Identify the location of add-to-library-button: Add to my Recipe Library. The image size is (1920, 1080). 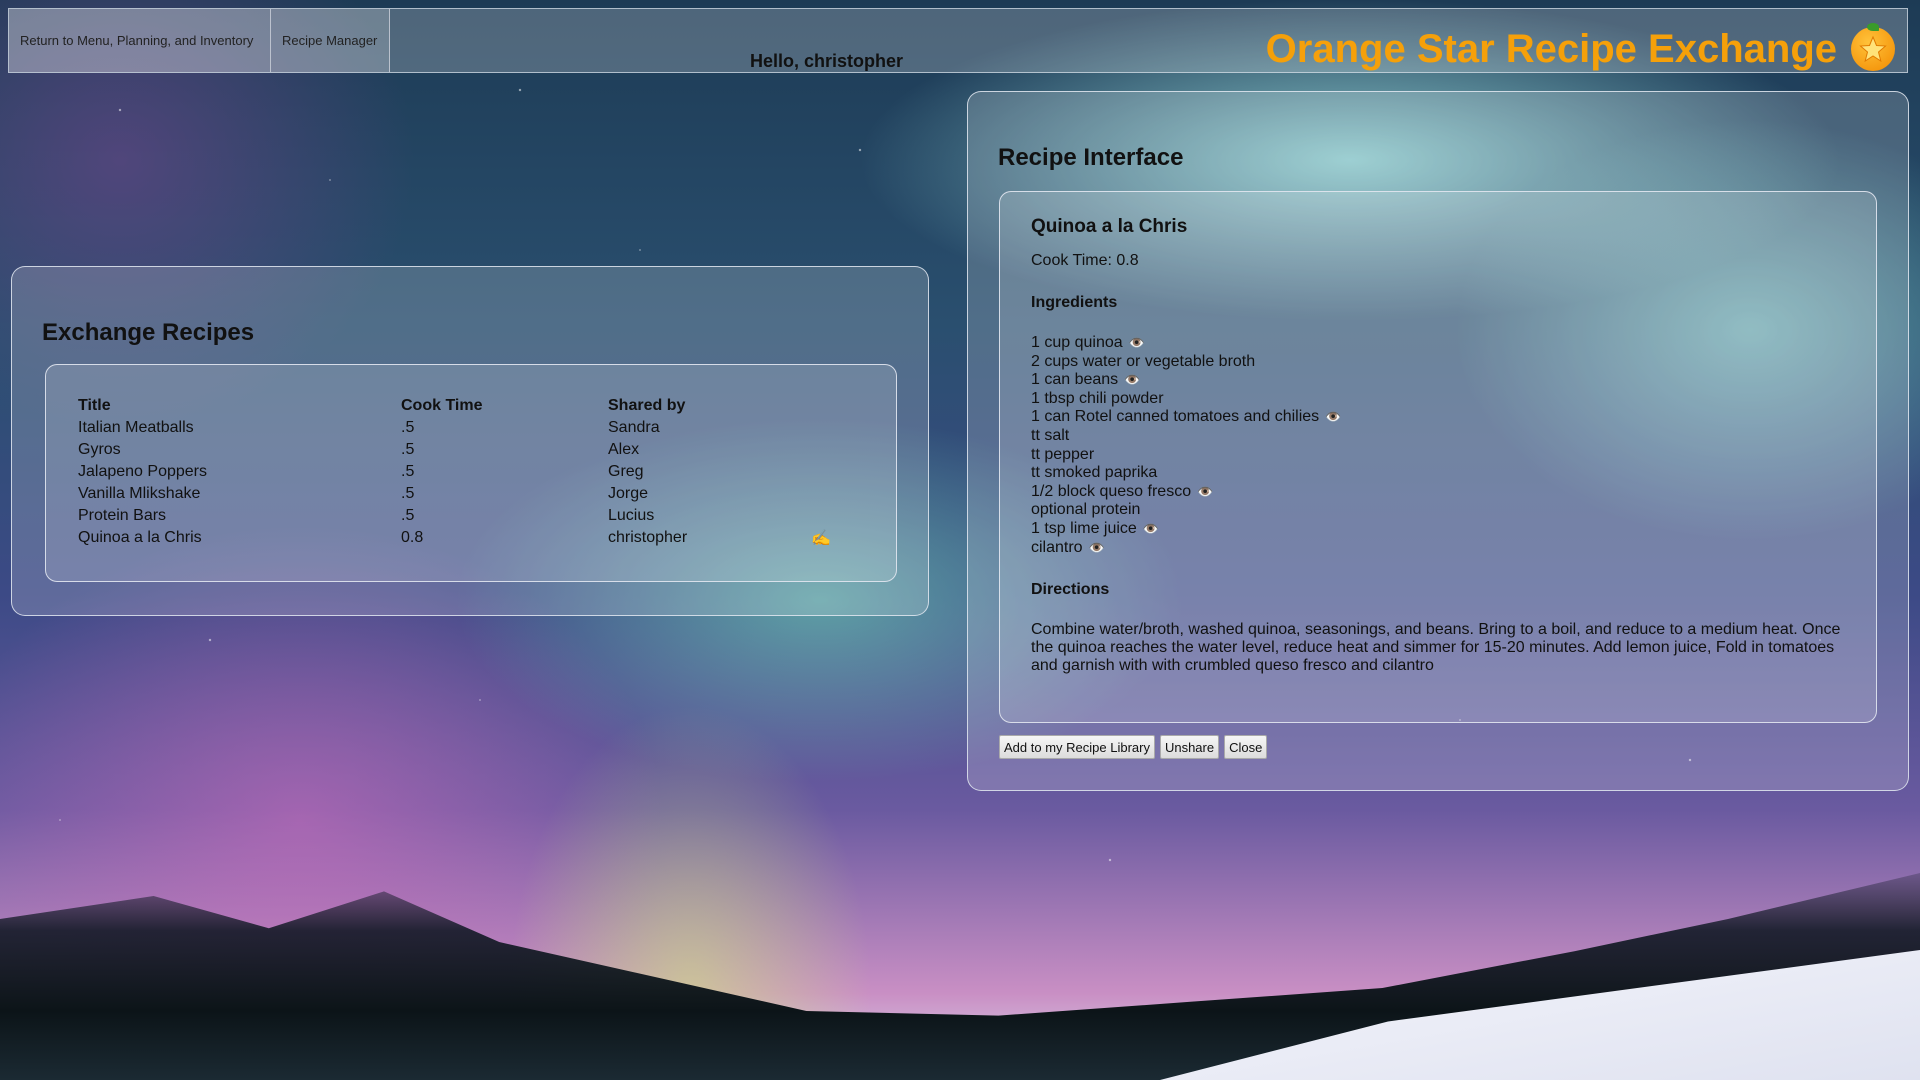
(1077, 747).